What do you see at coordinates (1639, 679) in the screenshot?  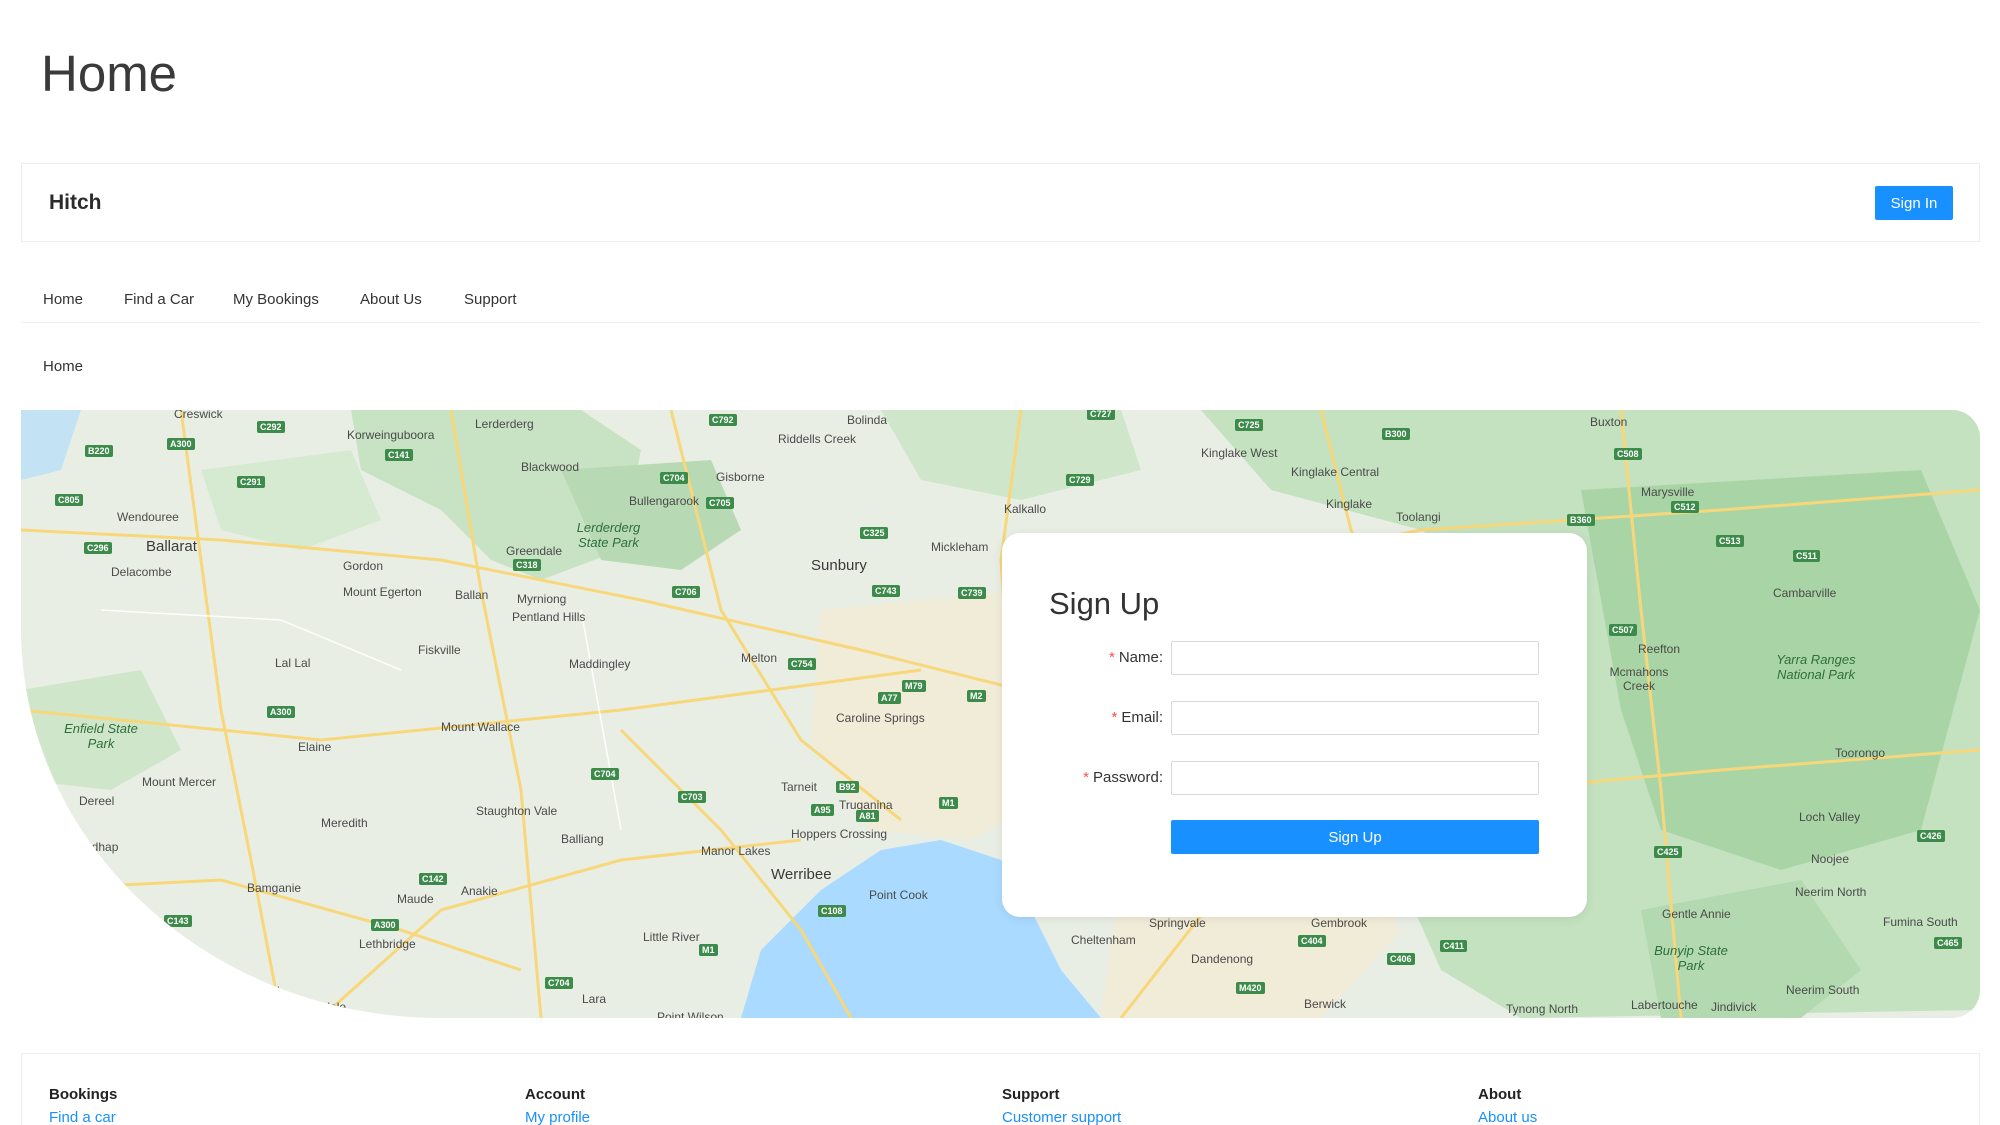 I see `map-place-label: Mcmahons Creek` at bounding box center [1639, 679].